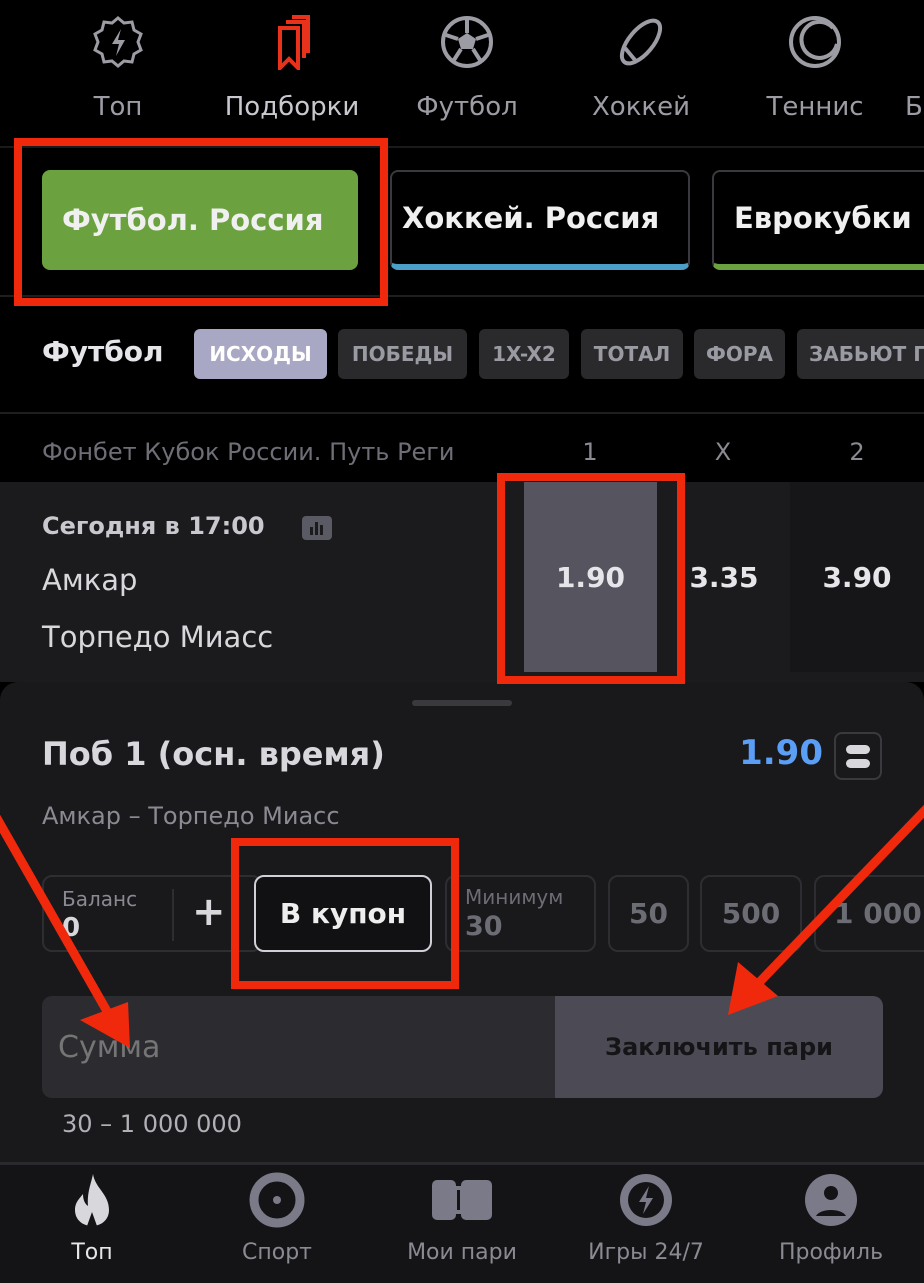 The image size is (924, 1283). I want to click on arrow-left-icon, so click(58, 918).